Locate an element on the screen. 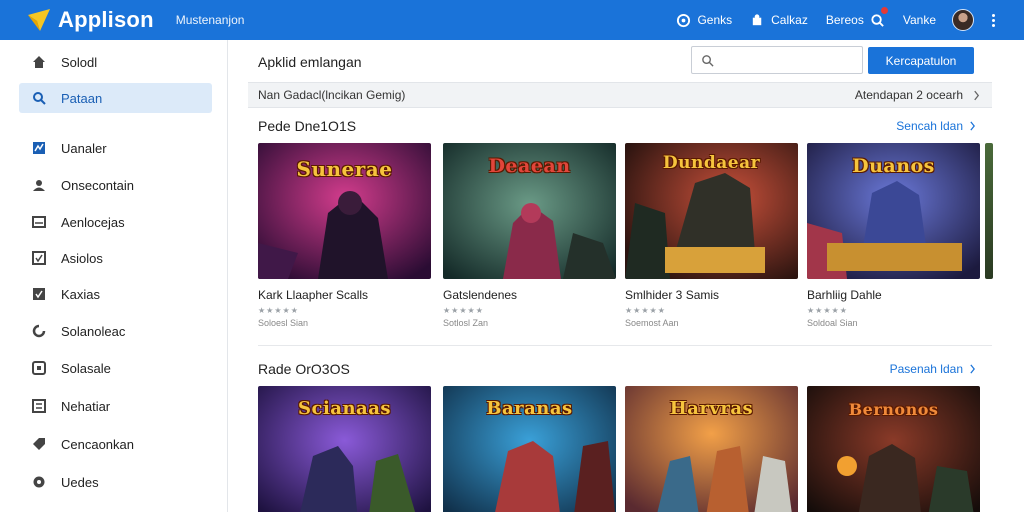  search-box is located at coordinates (777, 60).